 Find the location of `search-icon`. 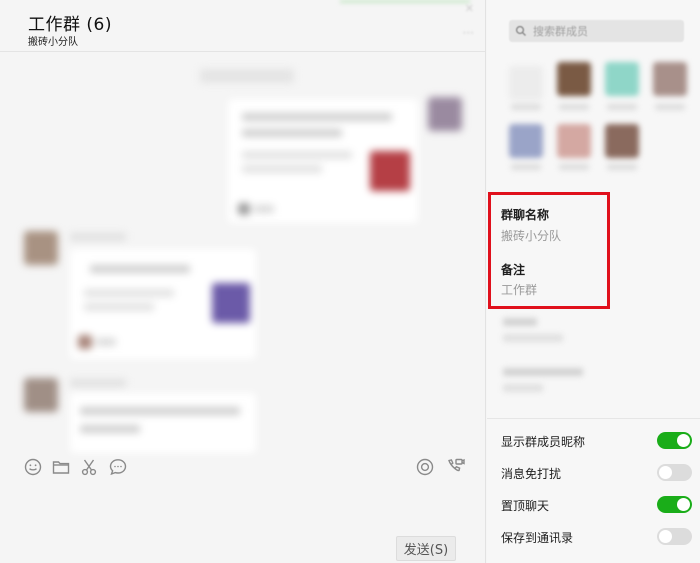

search-icon is located at coordinates (521, 31).